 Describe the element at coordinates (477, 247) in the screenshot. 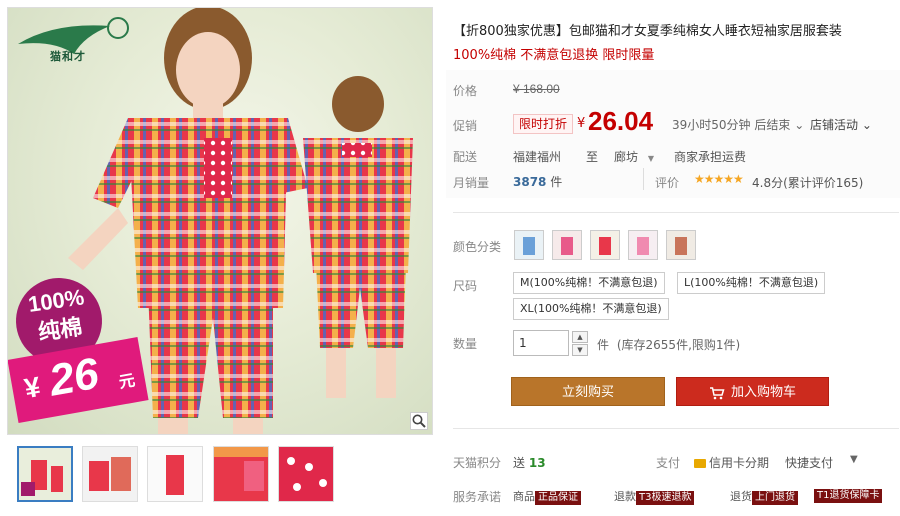

I see `color-label: 颜色分类` at that location.